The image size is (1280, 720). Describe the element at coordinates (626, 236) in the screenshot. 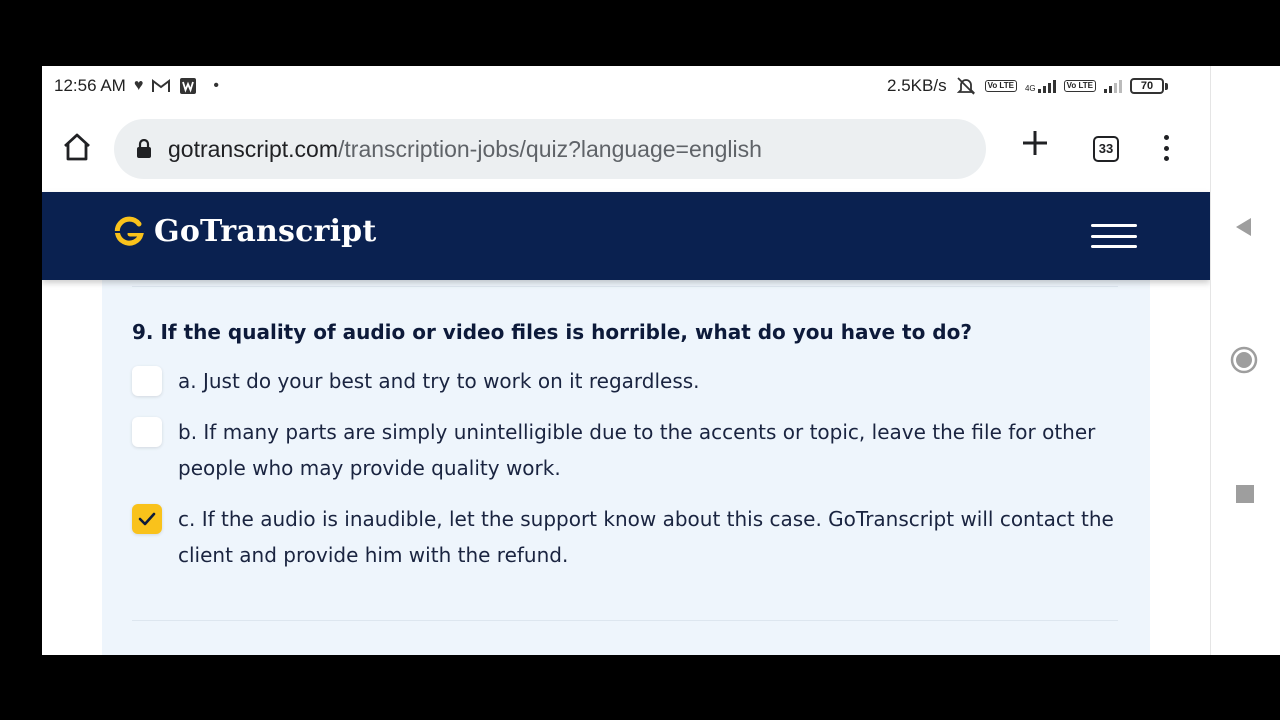

I see `site-header: GoTranscript` at that location.